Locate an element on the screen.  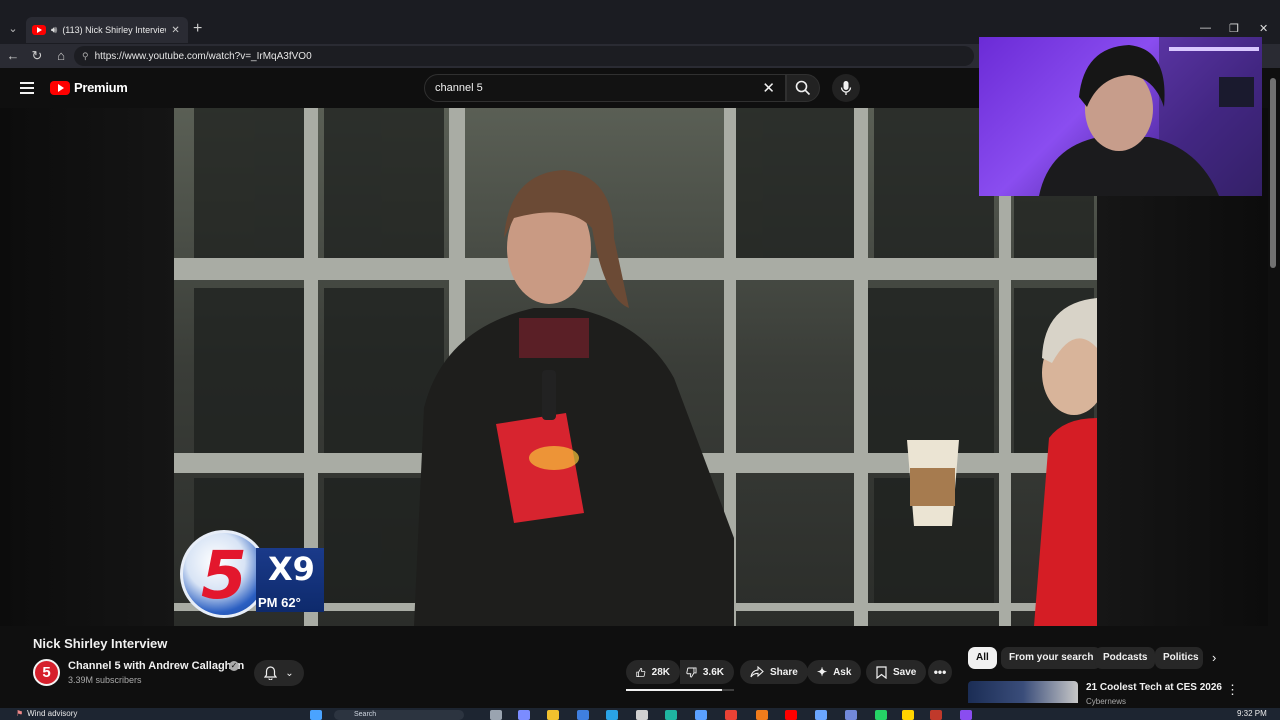
weather-widget: ⚑ Wind advisory is located at coordinates (46, 713).